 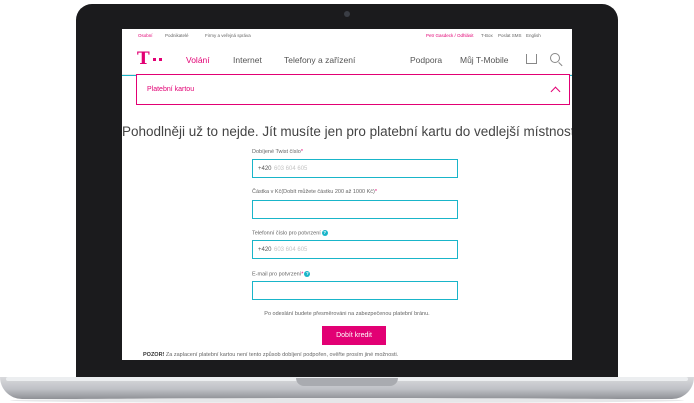 I want to click on twist-number-label-text: Dobíjené Twist číslo, so click(x=276, y=152).